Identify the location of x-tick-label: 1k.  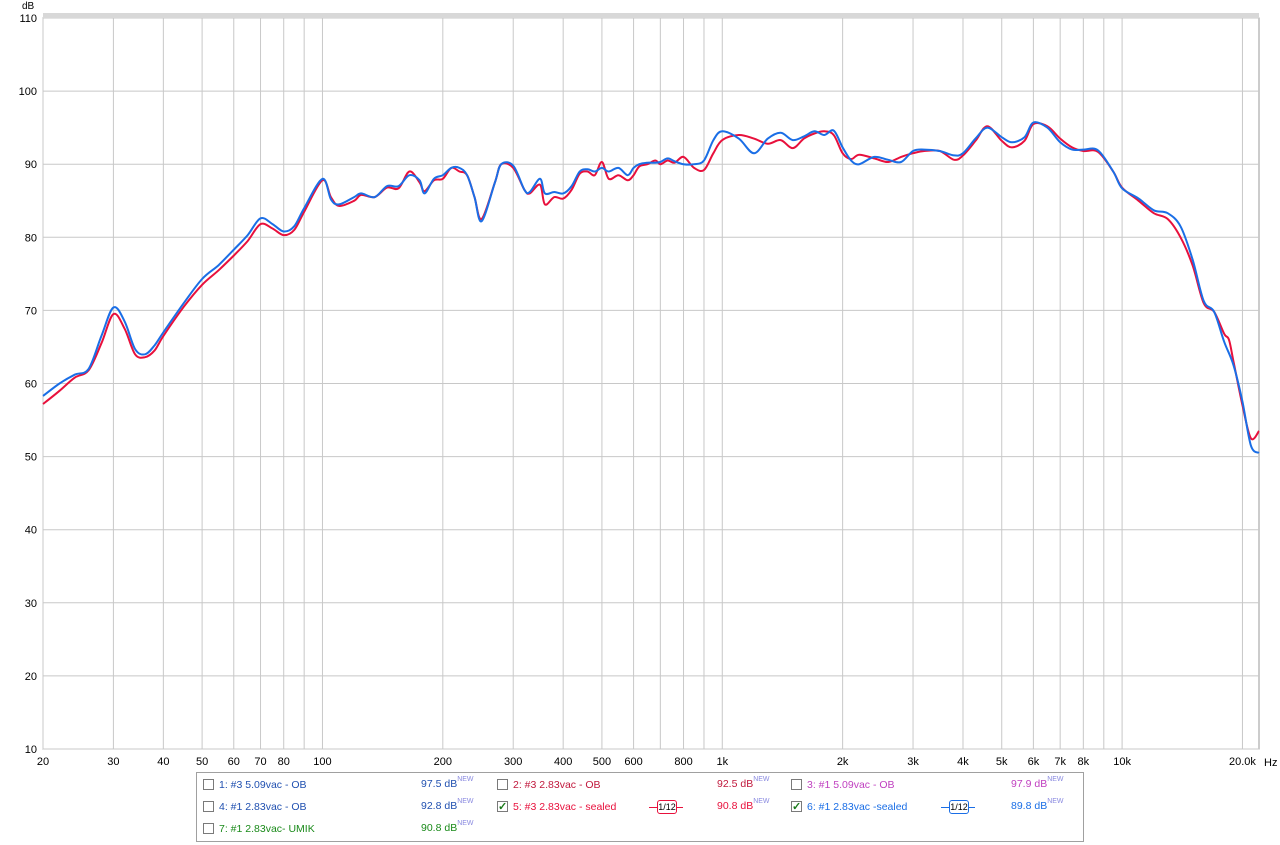
(722, 762).